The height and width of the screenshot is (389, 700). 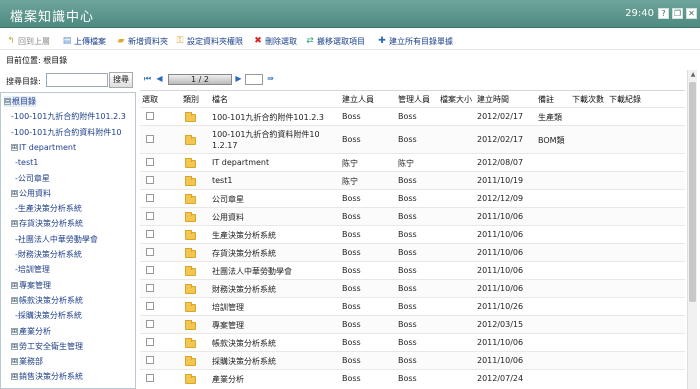 What do you see at coordinates (142, 41) in the screenshot?
I see `new-folder-button: ▰ 新增資料夾` at bounding box center [142, 41].